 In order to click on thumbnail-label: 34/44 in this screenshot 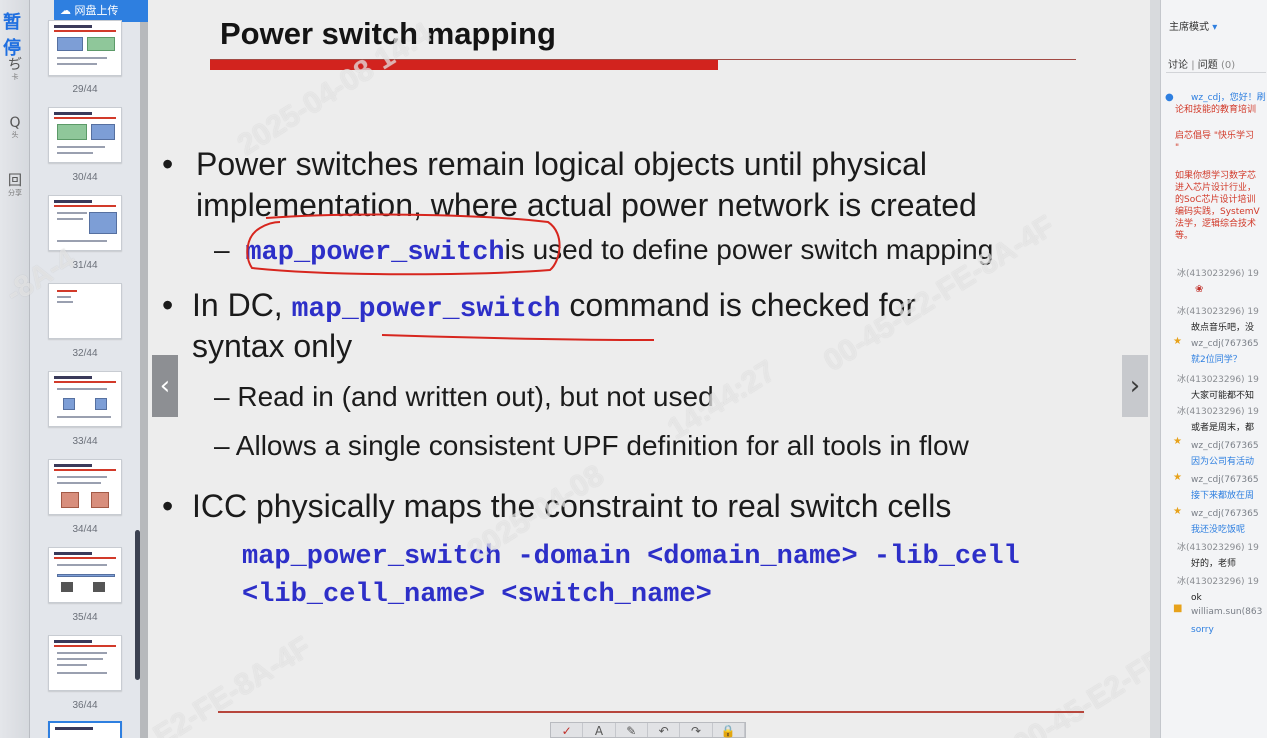, I will do `click(85, 529)`.